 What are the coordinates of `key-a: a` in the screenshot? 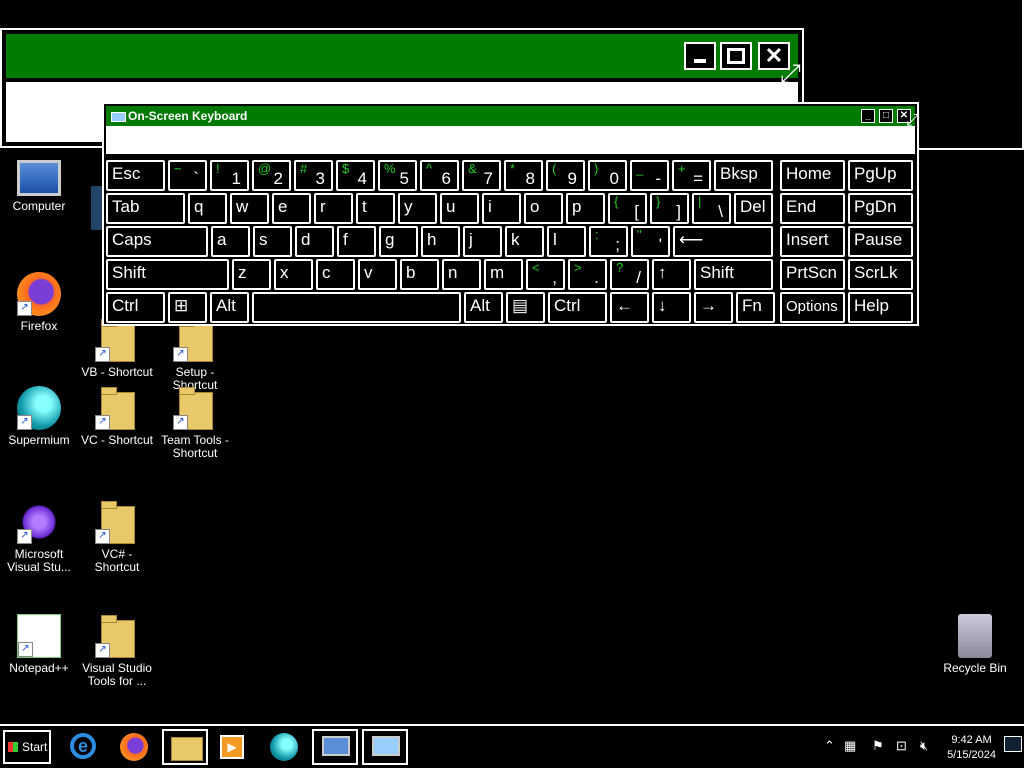 It's located at (230, 241).